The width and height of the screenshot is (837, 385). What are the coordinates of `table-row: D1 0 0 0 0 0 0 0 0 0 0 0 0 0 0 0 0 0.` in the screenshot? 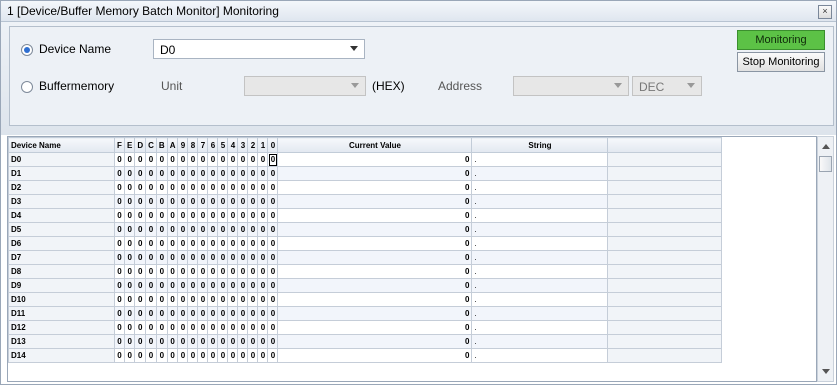 It's located at (365, 173).